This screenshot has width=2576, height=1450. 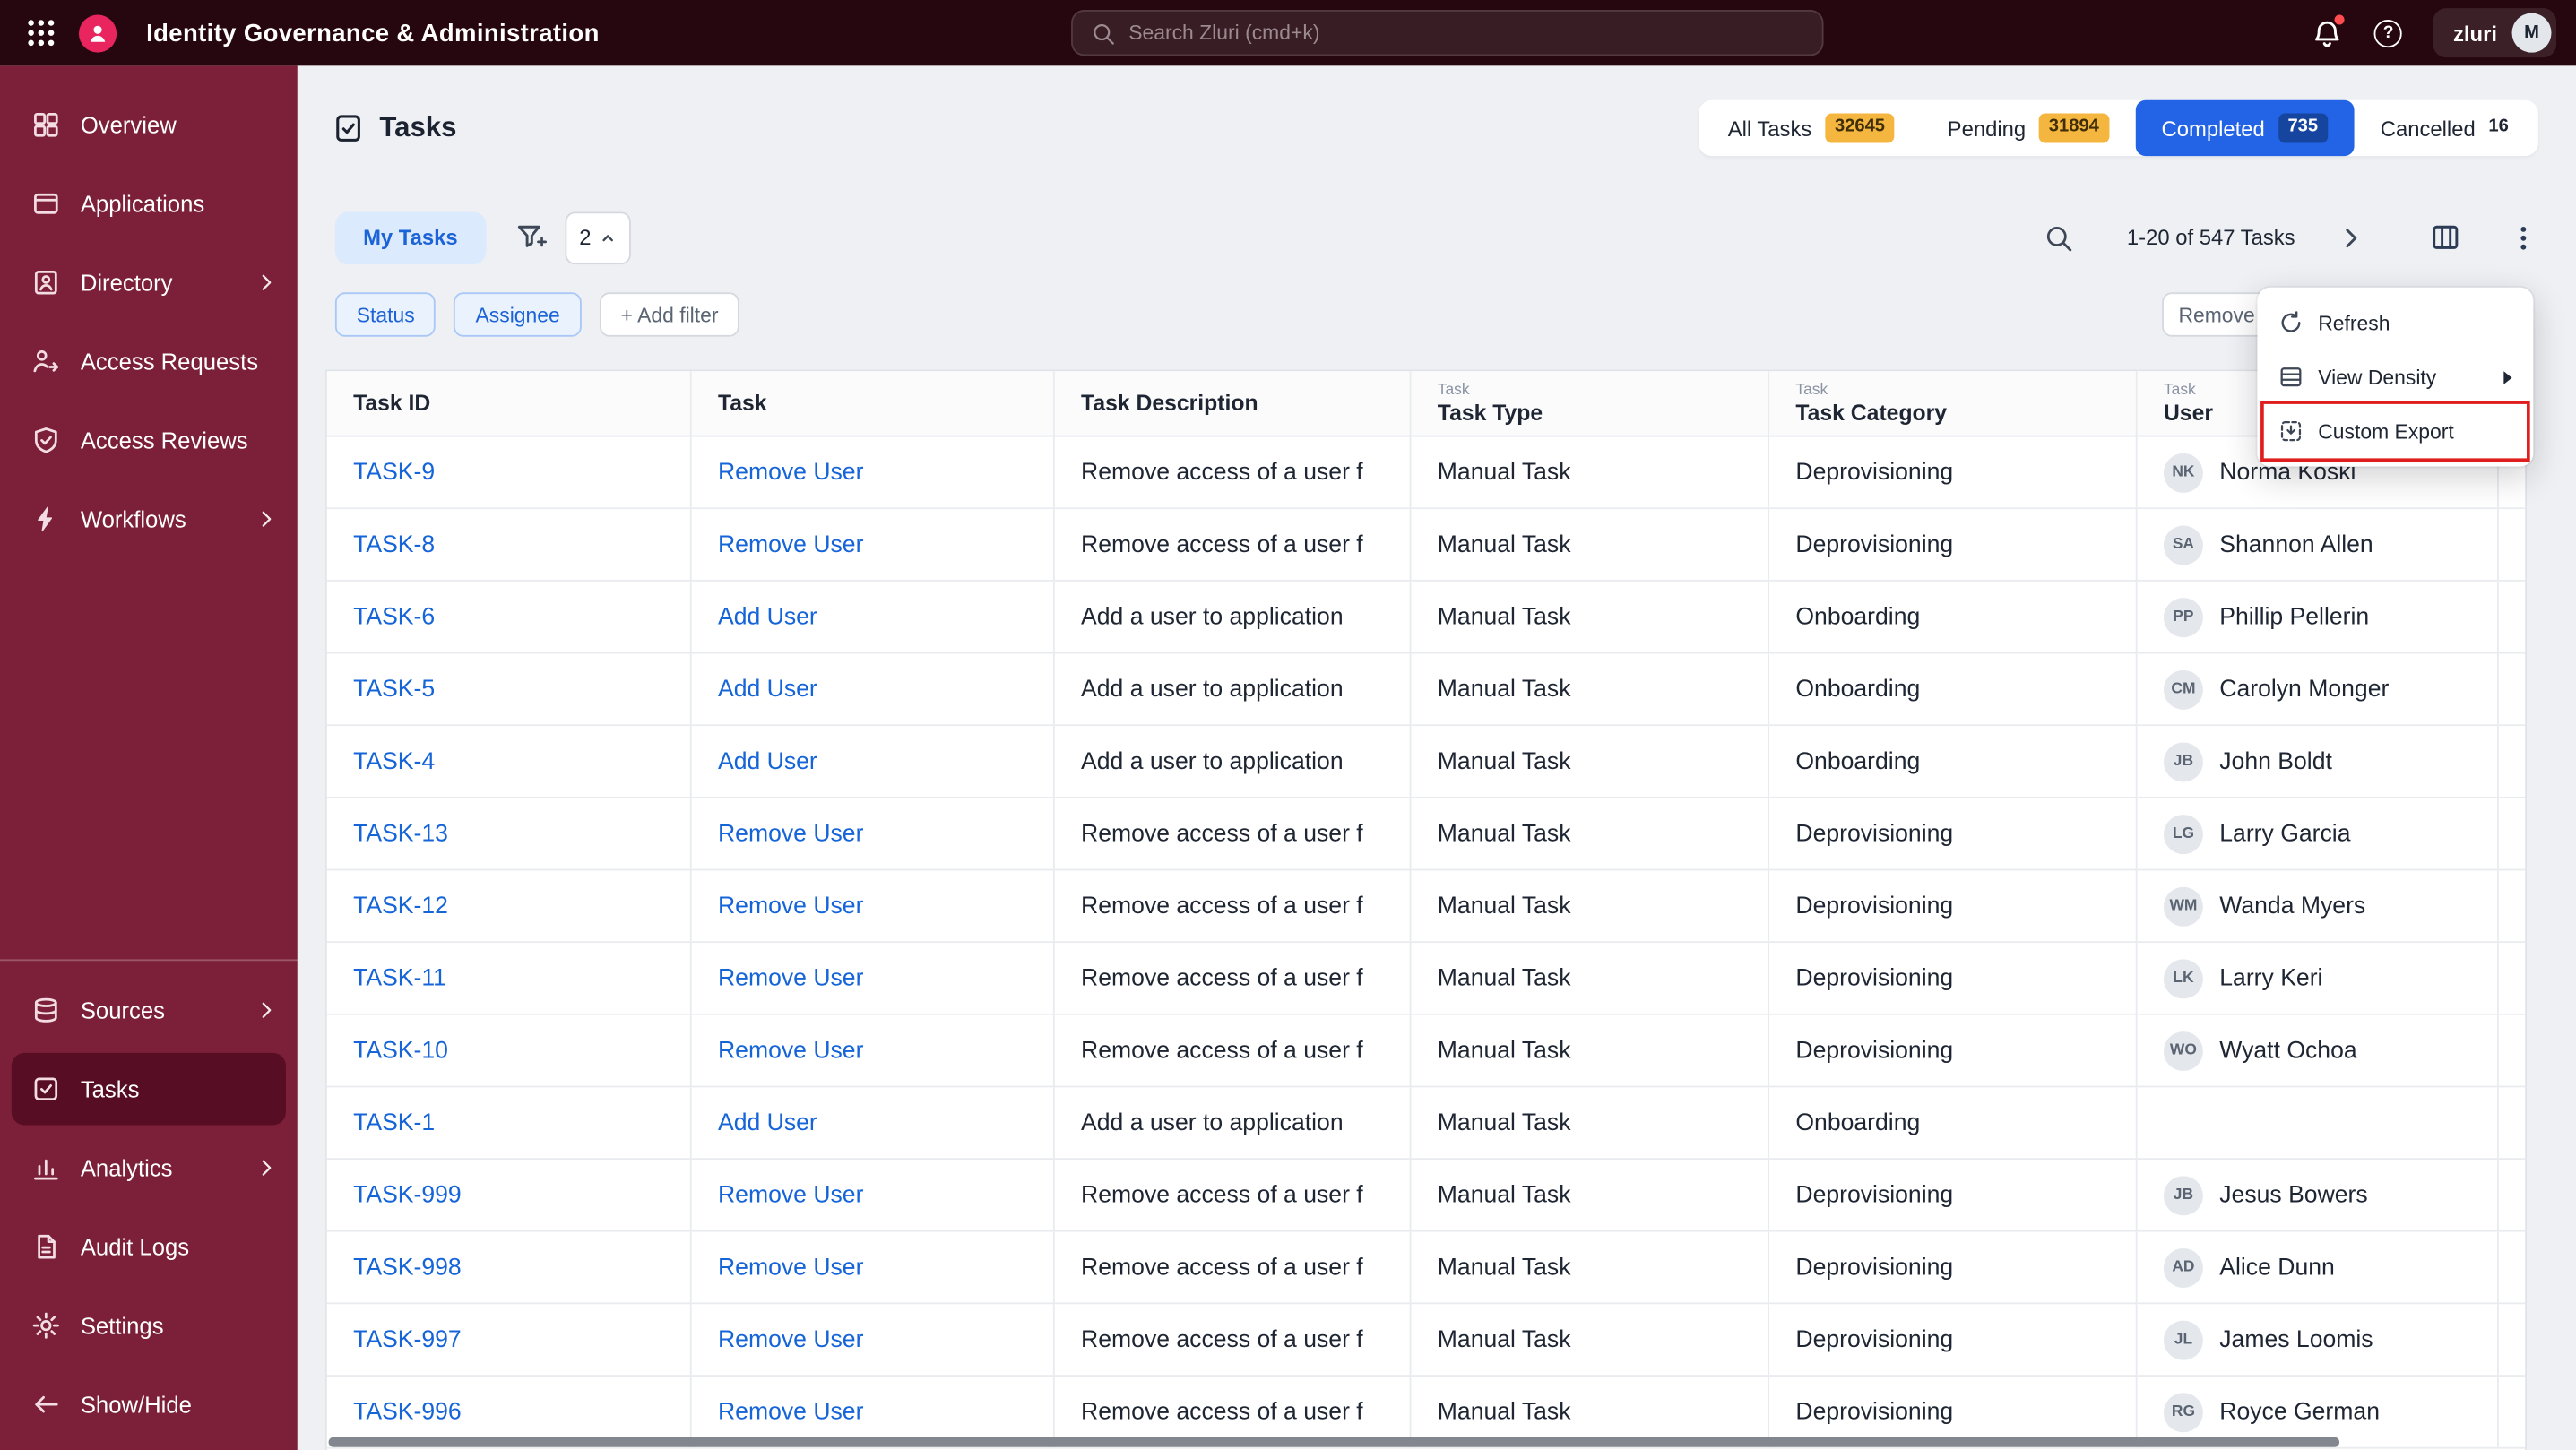 What do you see at coordinates (149, 1010) in the screenshot?
I see `sidebar-item-sources: Sources` at bounding box center [149, 1010].